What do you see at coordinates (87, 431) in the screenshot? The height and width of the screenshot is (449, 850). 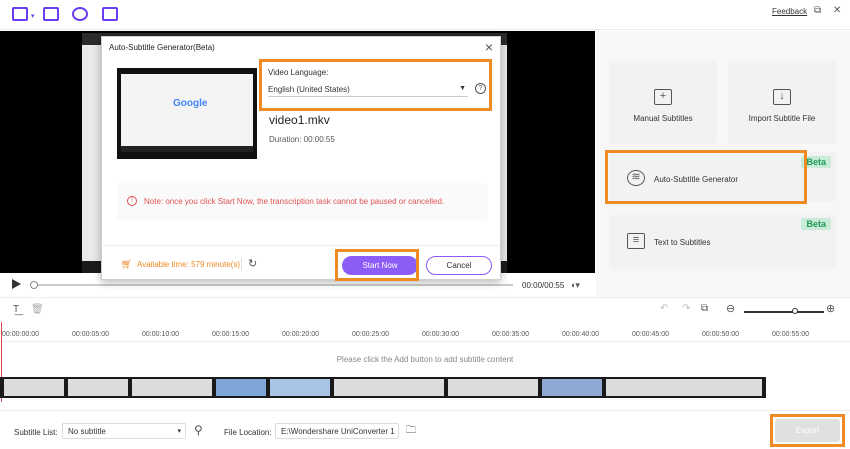 I see `subtitle-list-value: No subtitle` at bounding box center [87, 431].